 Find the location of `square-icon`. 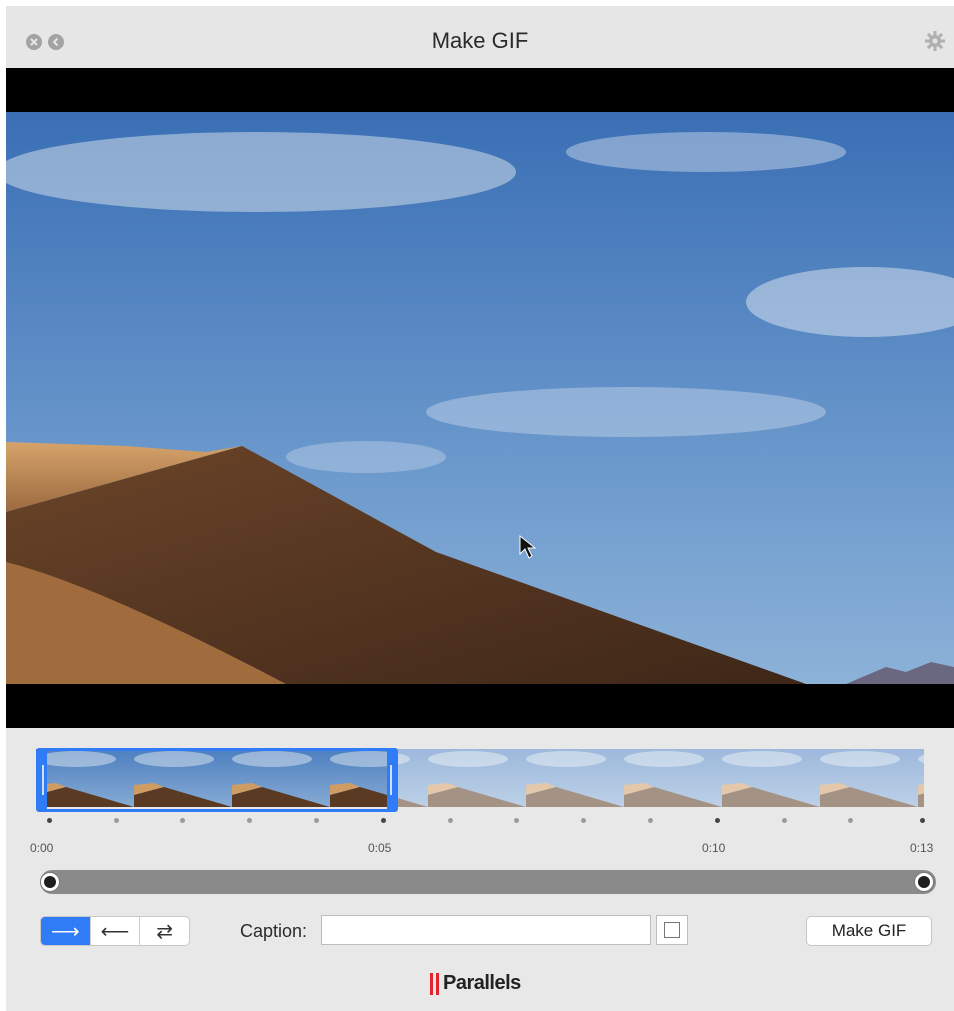

square-icon is located at coordinates (672, 930).